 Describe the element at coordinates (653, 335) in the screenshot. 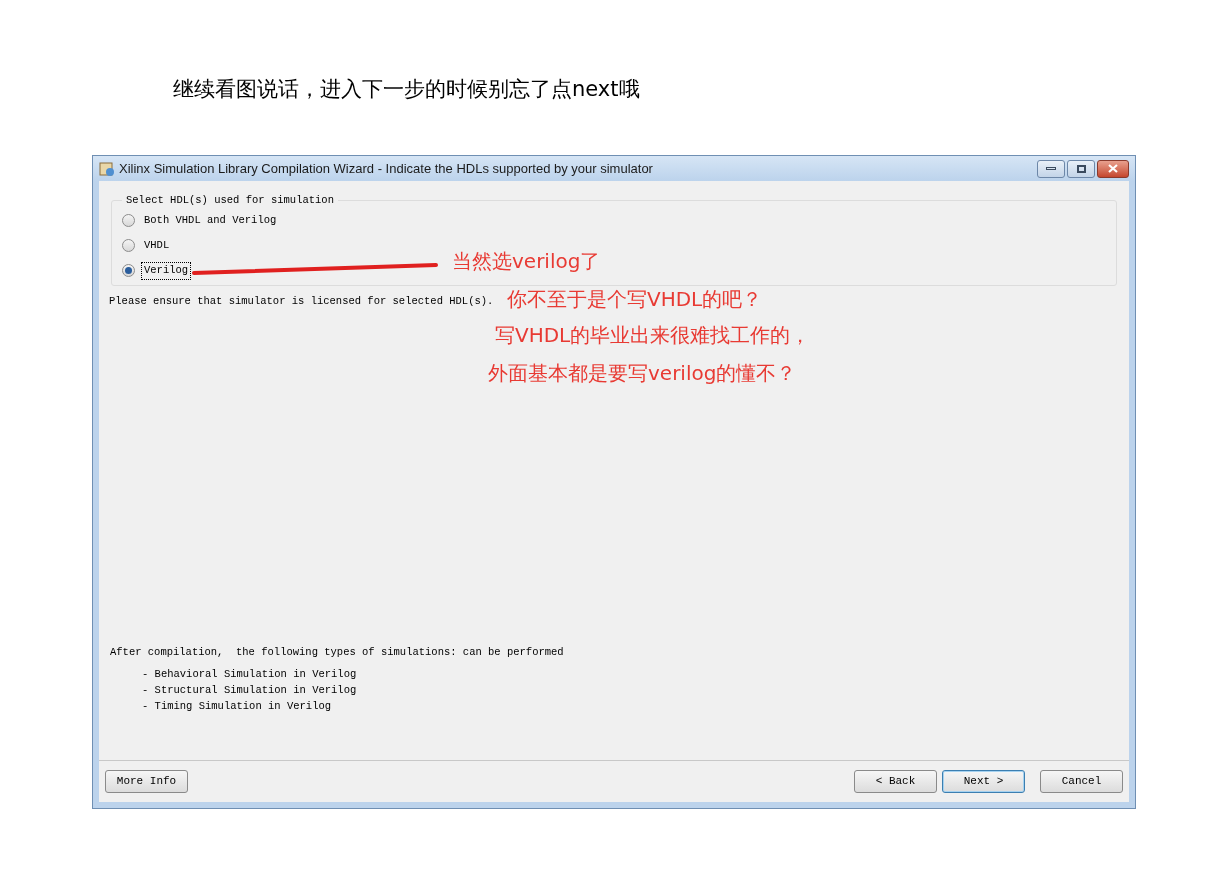

I see `annotation-text: 写VHDL的毕业出来很难找工作的，` at that location.